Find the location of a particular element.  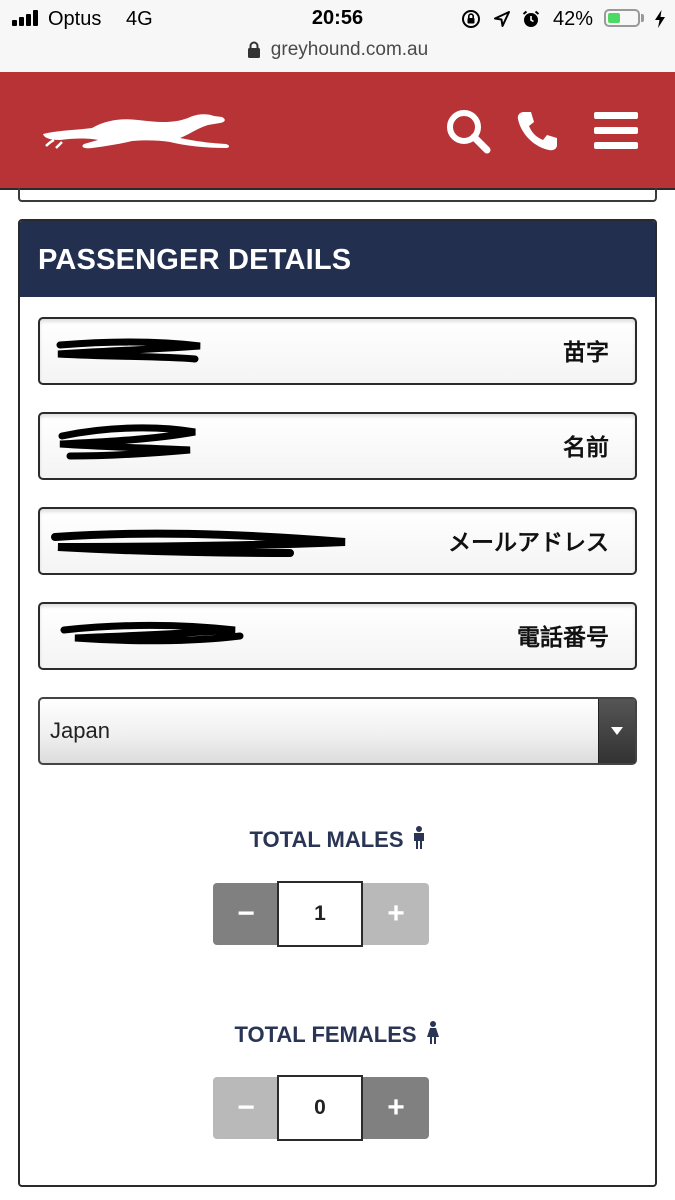

first-name-value is located at coordinates (200, 446).